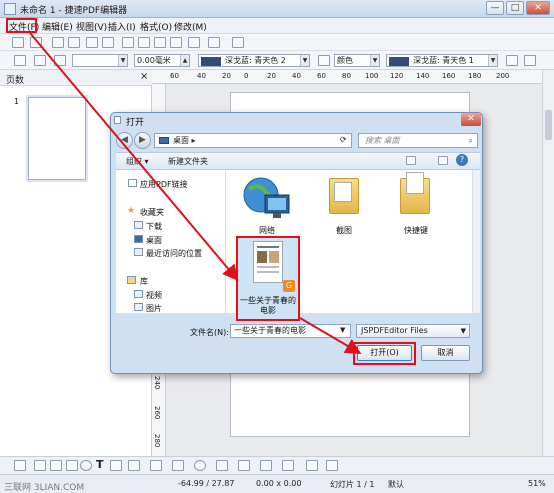 The image size is (554, 493). Describe the element at coordinates (475, 76) in the screenshot. I see `ruler-tick: 180` at that location.